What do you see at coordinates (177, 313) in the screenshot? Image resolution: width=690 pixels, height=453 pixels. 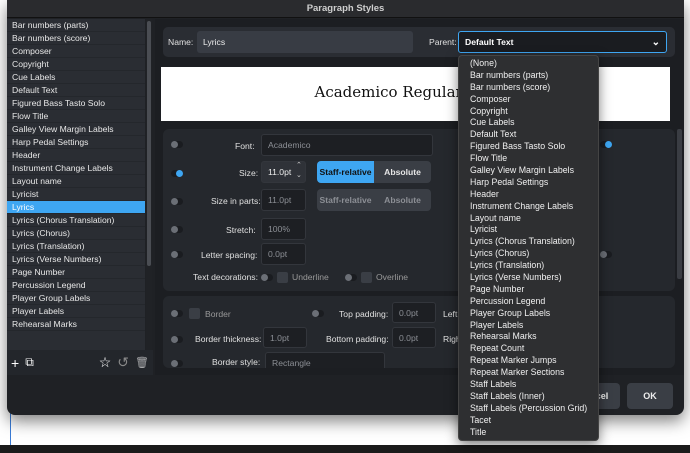 I see `border-toggle` at bounding box center [177, 313].